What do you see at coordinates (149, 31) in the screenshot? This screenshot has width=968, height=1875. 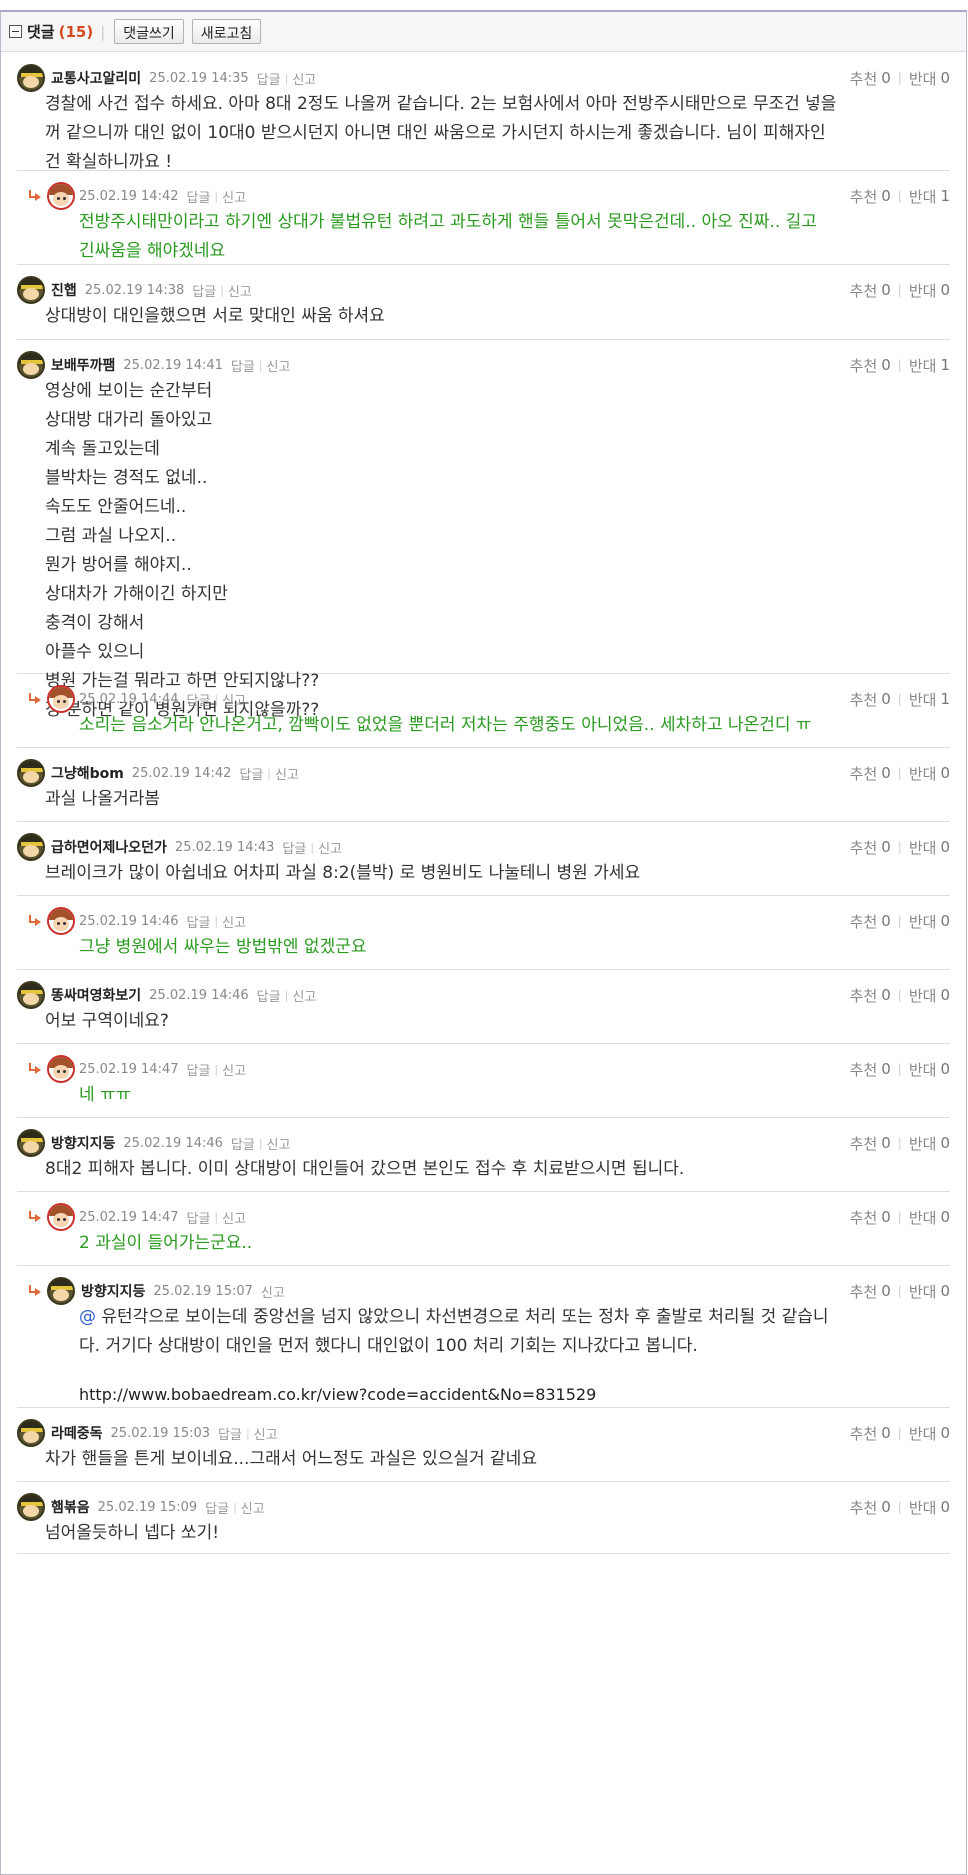 I see `write-comment-button: 댓글쓰기` at bounding box center [149, 31].